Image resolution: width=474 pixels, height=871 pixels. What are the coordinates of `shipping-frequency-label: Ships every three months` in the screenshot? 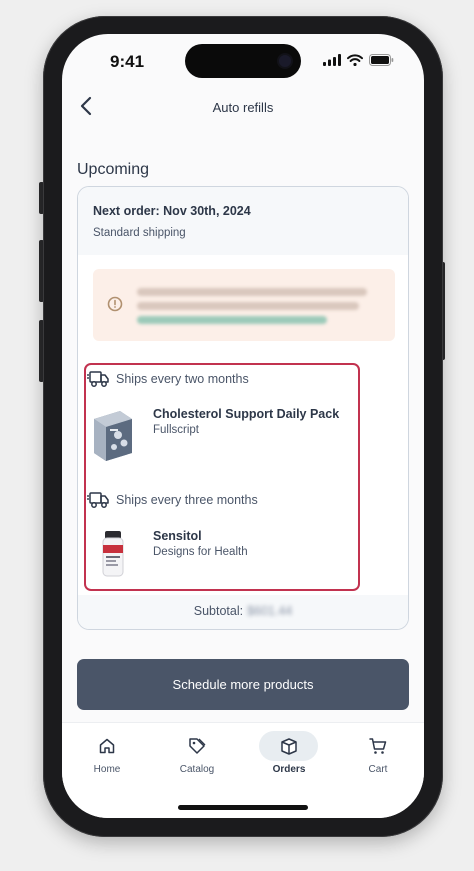 It's located at (187, 500).